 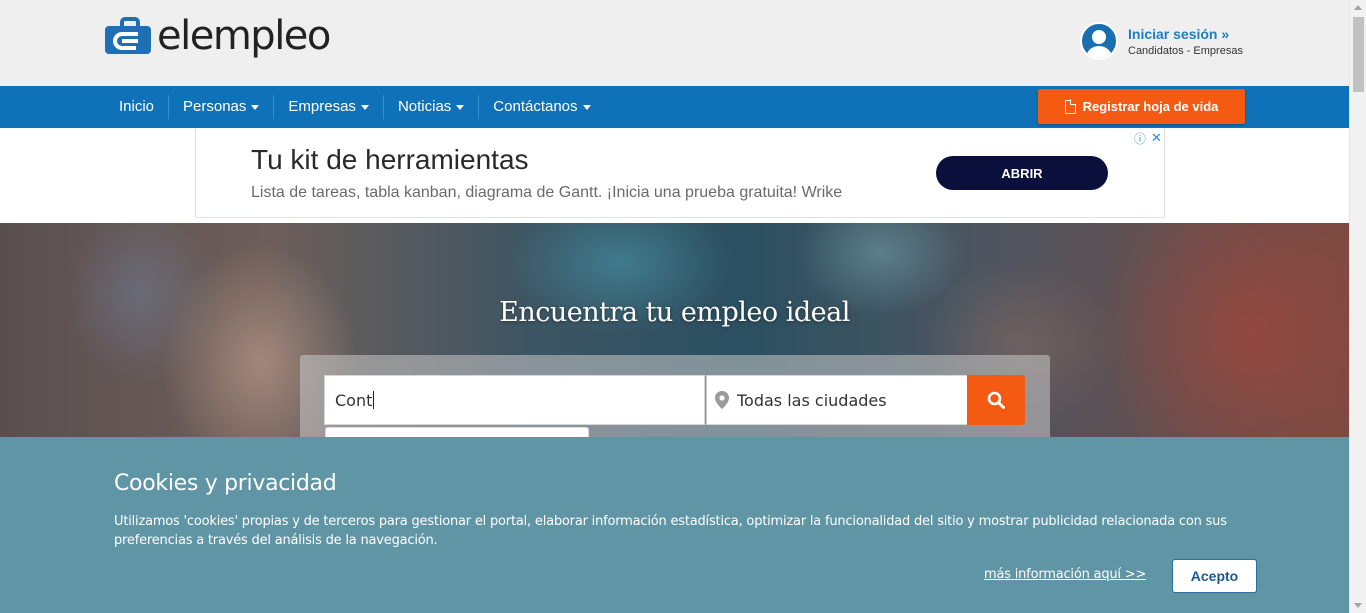 I want to click on user-avatar-icon, so click(x=1099, y=41).